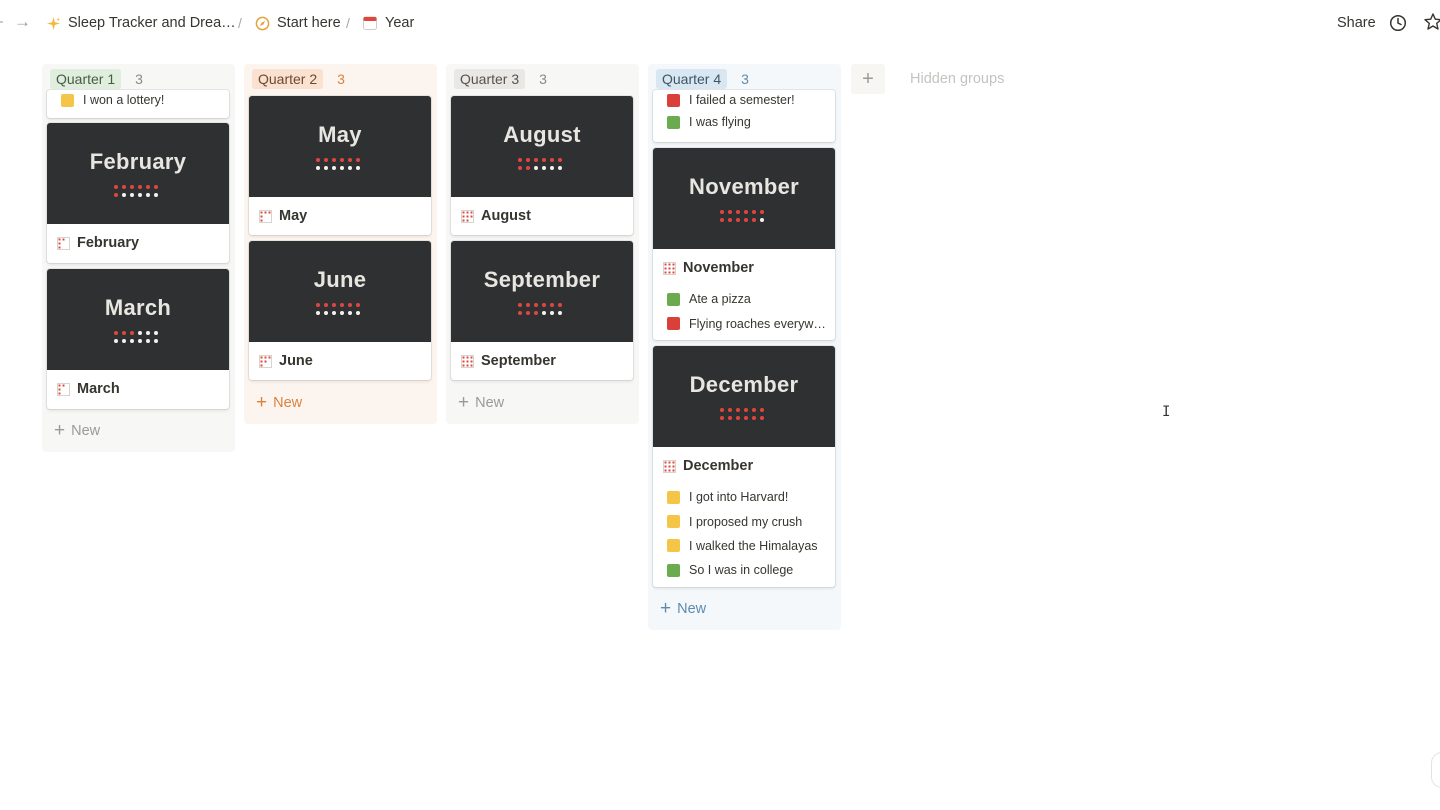  What do you see at coordinates (957, 79) in the screenshot?
I see `hidden-groups-toggle: Hidden groups` at bounding box center [957, 79].